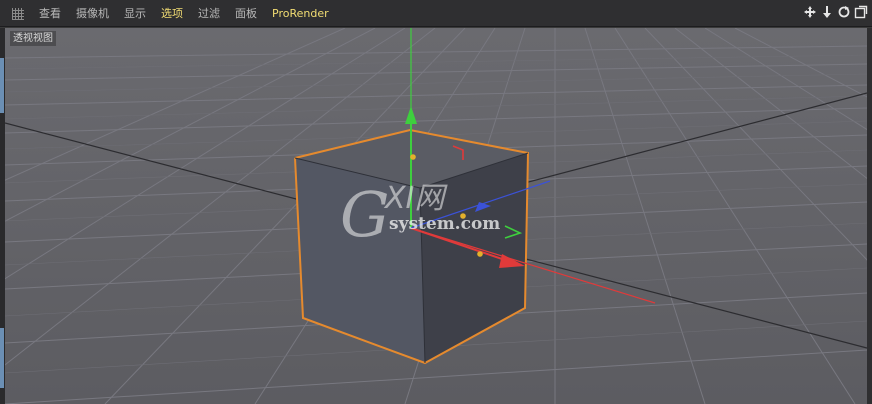 The height and width of the screenshot is (404, 872). I want to click on menu-prorender: ProRender, so click(300, 13).